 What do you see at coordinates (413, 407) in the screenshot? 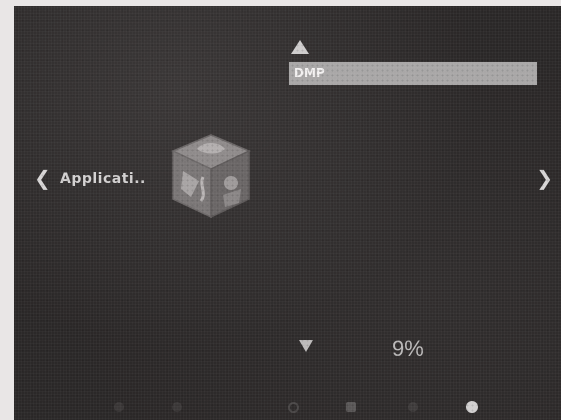
I see `info-icon` at bounding box center [413, 407].